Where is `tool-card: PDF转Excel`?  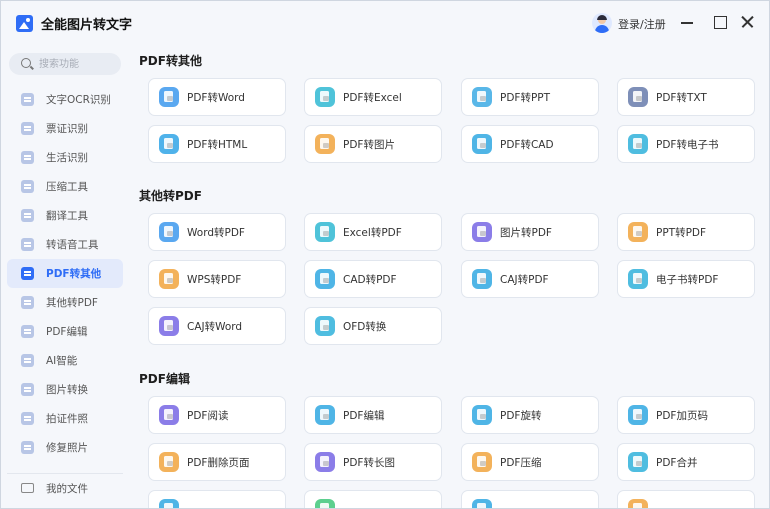 tool-card: PDF转Excel is located at coordinates (373, 97).